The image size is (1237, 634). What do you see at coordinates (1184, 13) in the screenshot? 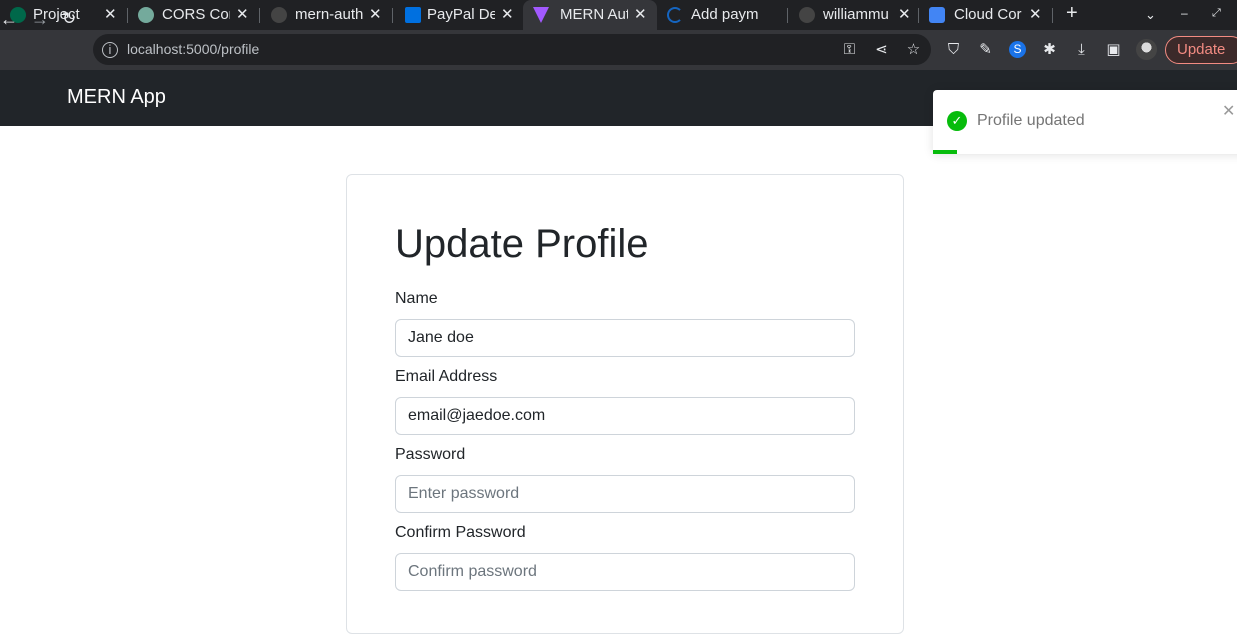
I see `minimize-icon: –` at bounding box center [1184, 13].